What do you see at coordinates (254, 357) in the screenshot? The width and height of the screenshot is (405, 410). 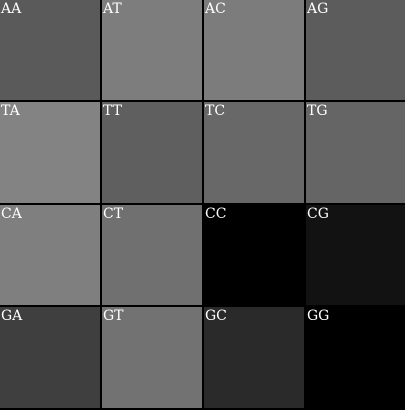 I see `grid-cell-gc: GC` at bounding box center [254, 357].